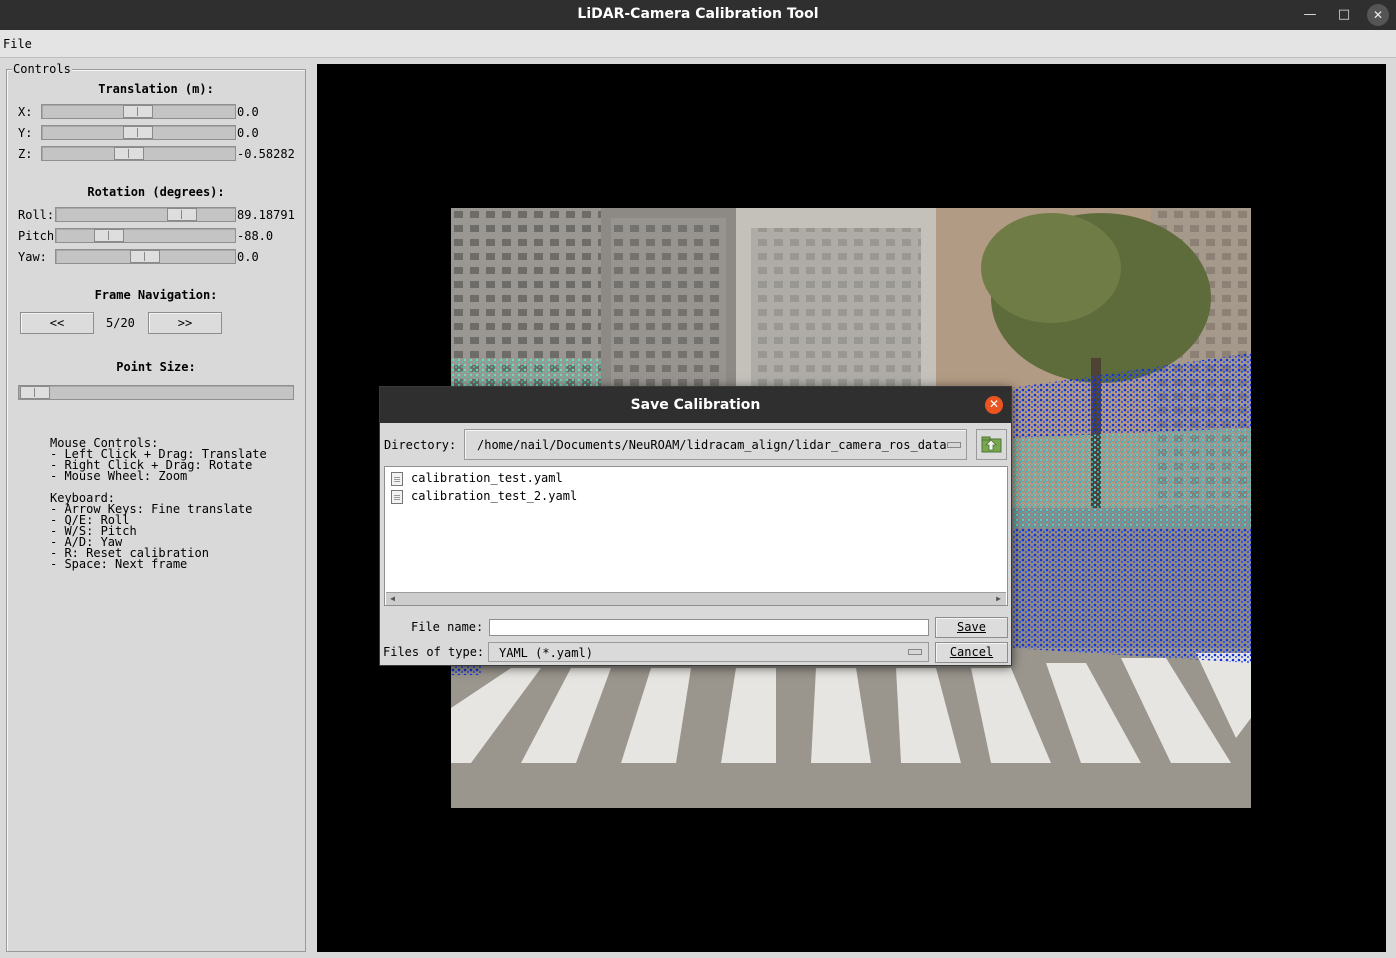 This screenshot has height=958, width=1396. I want to click on directory-label: Directory:, so click(420, 445).